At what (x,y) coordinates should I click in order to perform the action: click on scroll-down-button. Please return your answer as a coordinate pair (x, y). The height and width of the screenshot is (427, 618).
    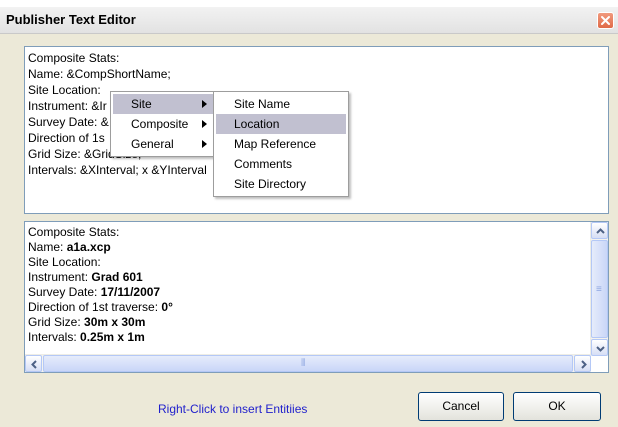
    Looking at the image, I should click on (599, 347).